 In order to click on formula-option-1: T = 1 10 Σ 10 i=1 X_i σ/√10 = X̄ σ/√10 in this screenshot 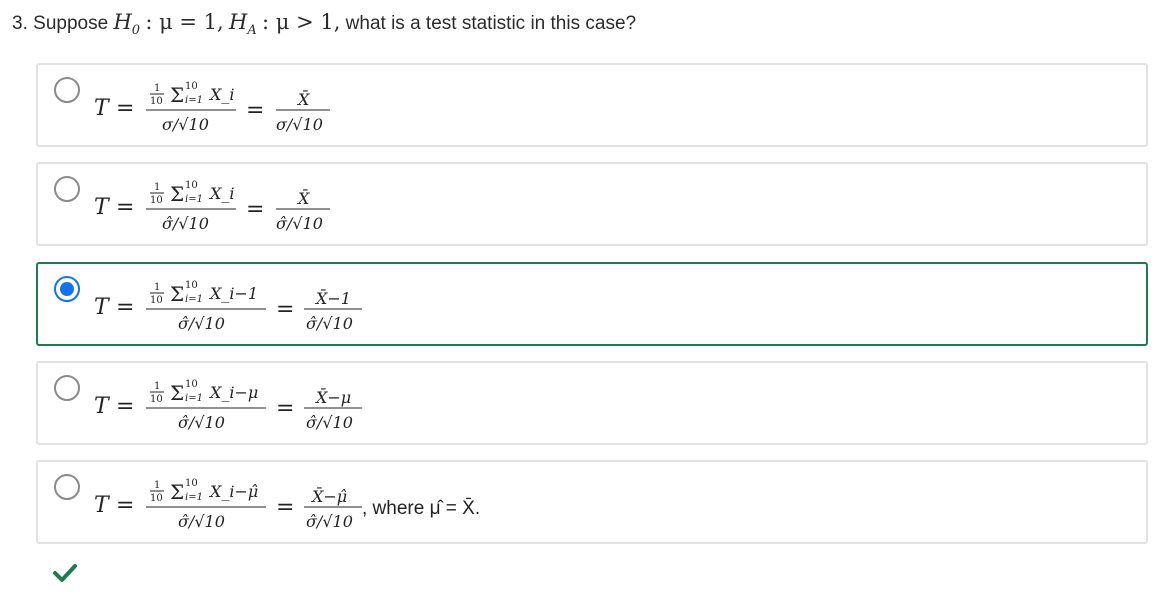, I will do `click(354, 107)`.